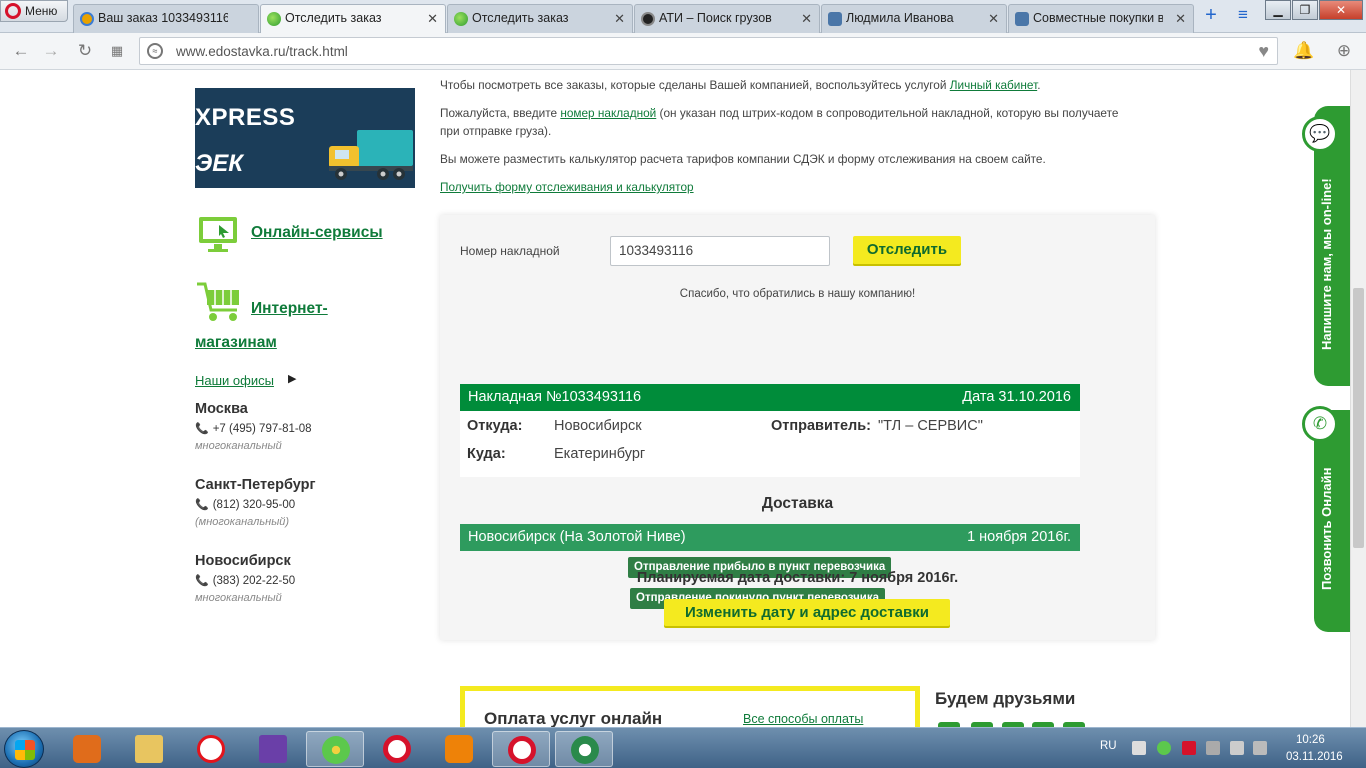  Describe the element at coordinates (305, 138) in the screenshot. I see `cdek-express-banner: XPRESS ЭЕК` at that location.